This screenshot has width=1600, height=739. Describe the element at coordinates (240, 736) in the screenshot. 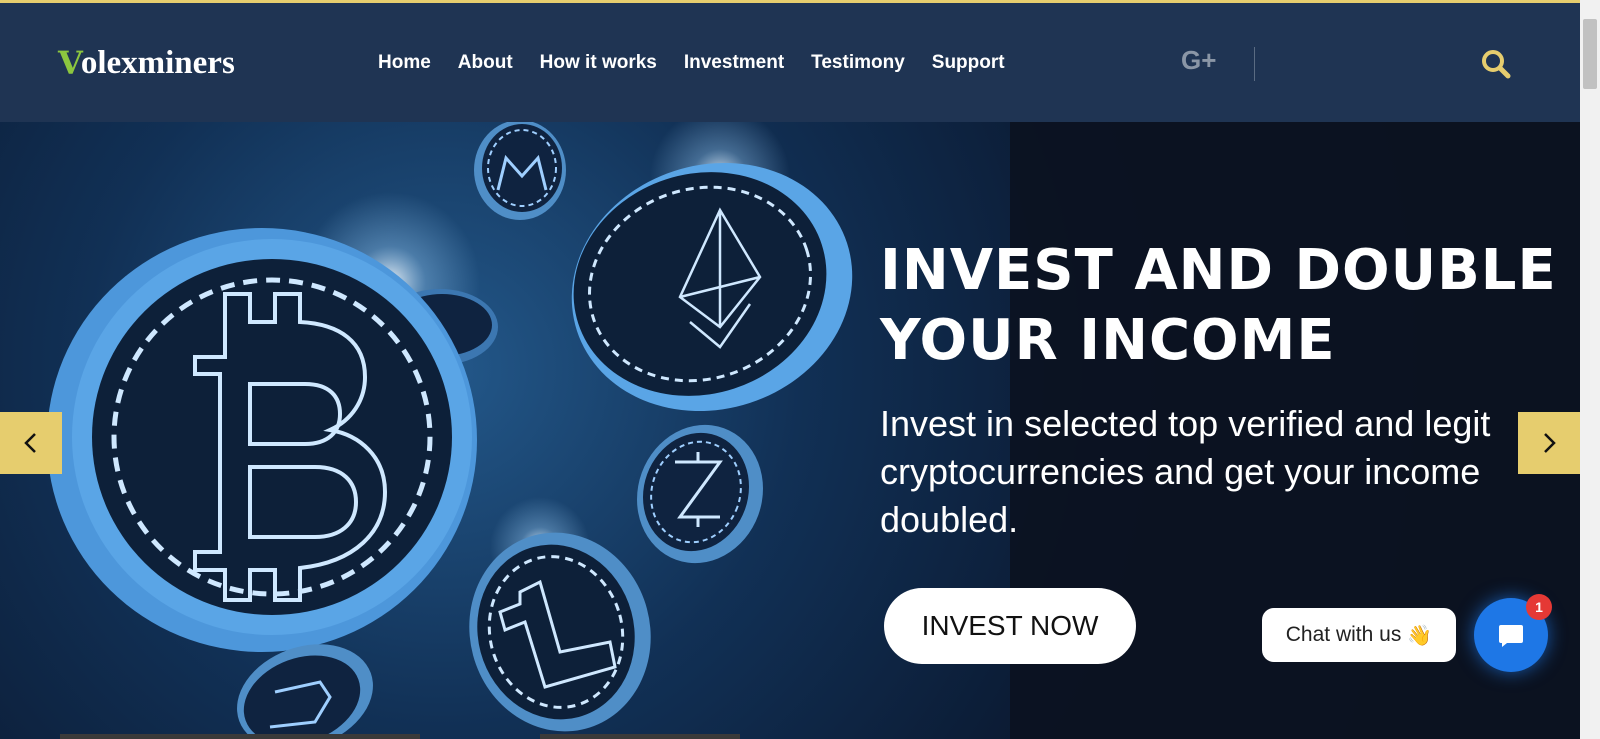

I see `bottom-strip` at that location.